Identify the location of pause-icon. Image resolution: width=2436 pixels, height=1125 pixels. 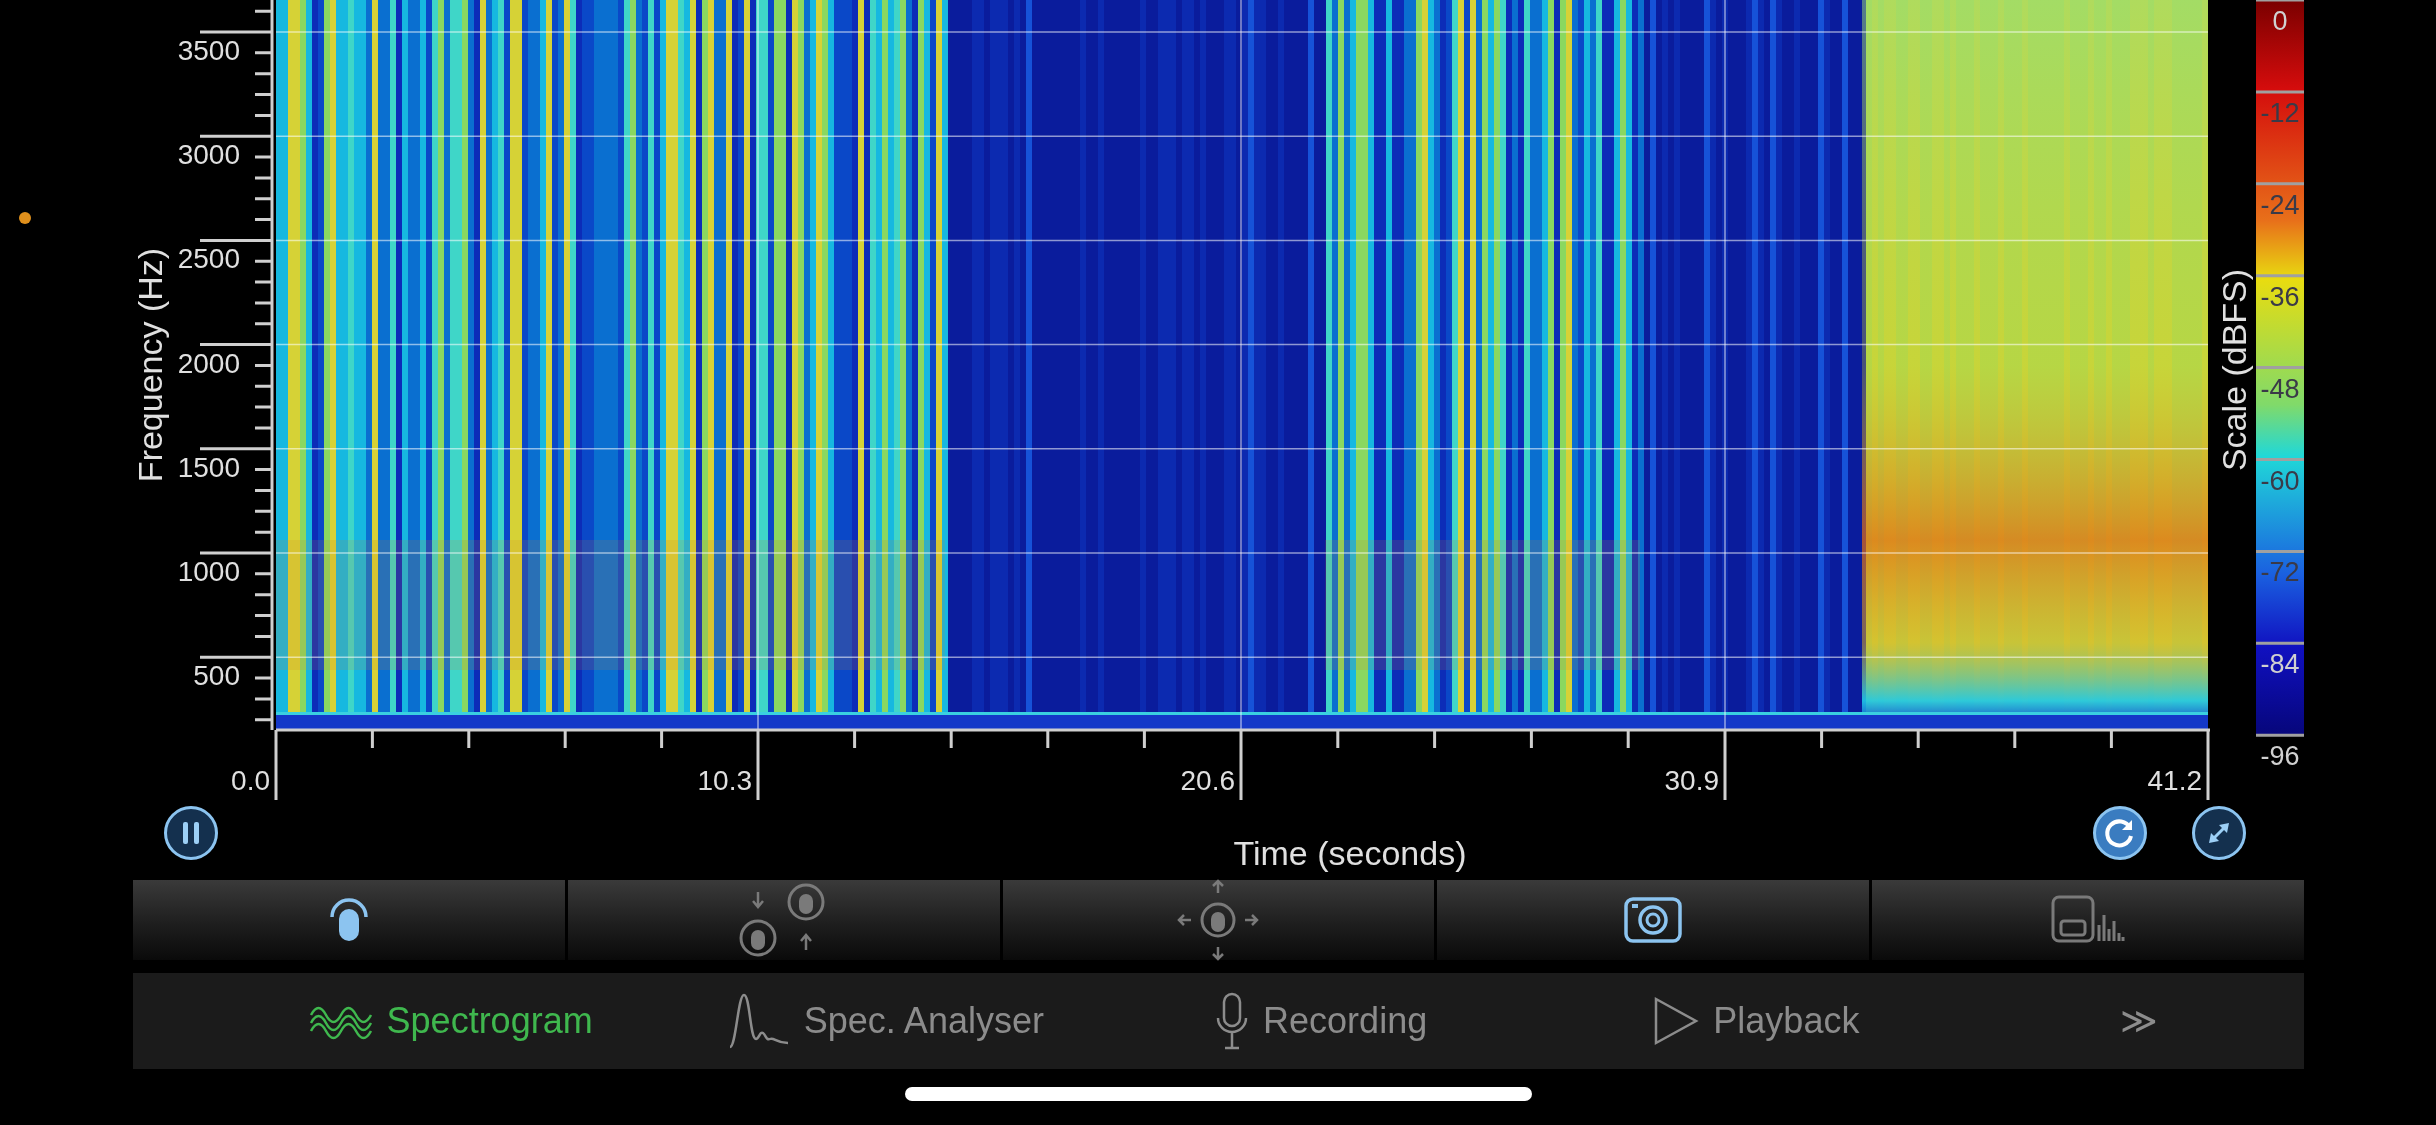
(191, 832).